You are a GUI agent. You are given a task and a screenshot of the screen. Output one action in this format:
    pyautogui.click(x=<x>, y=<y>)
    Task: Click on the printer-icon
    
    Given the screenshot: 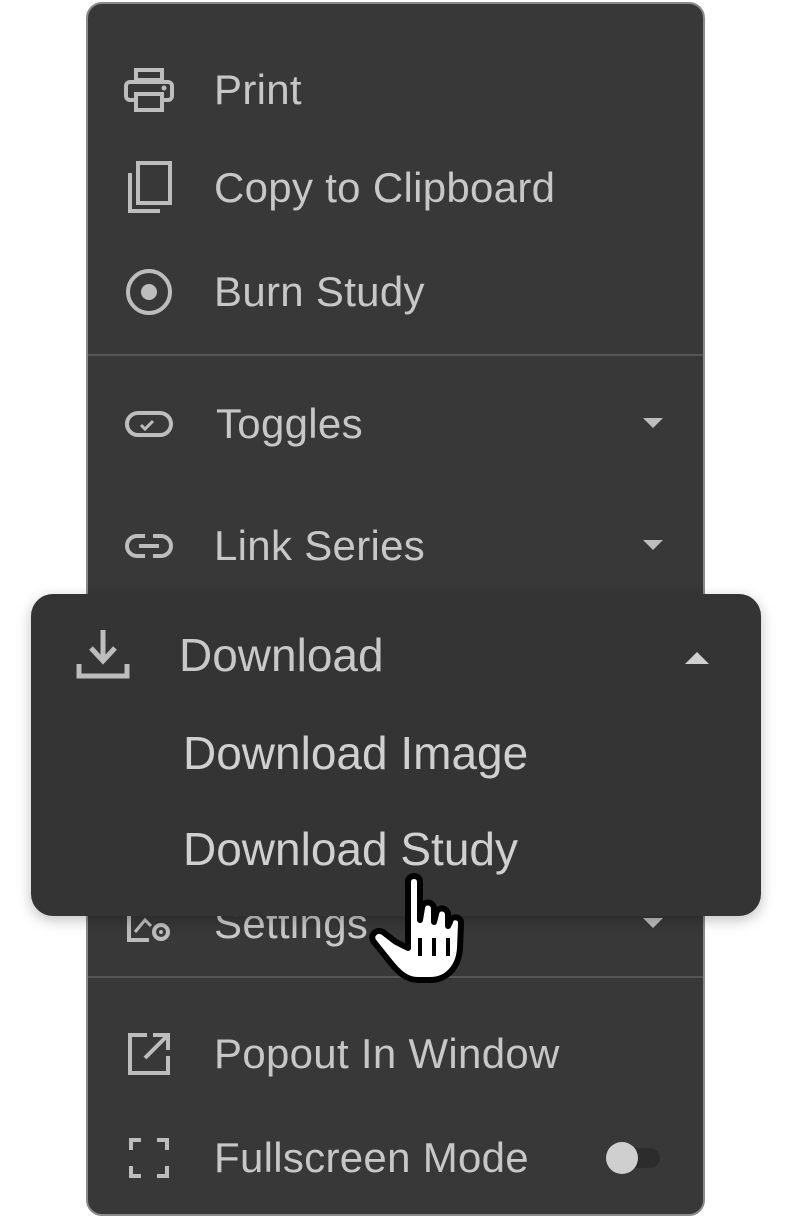 What is the action you would take?
    pyautogui.click(x=149, y=90)
    